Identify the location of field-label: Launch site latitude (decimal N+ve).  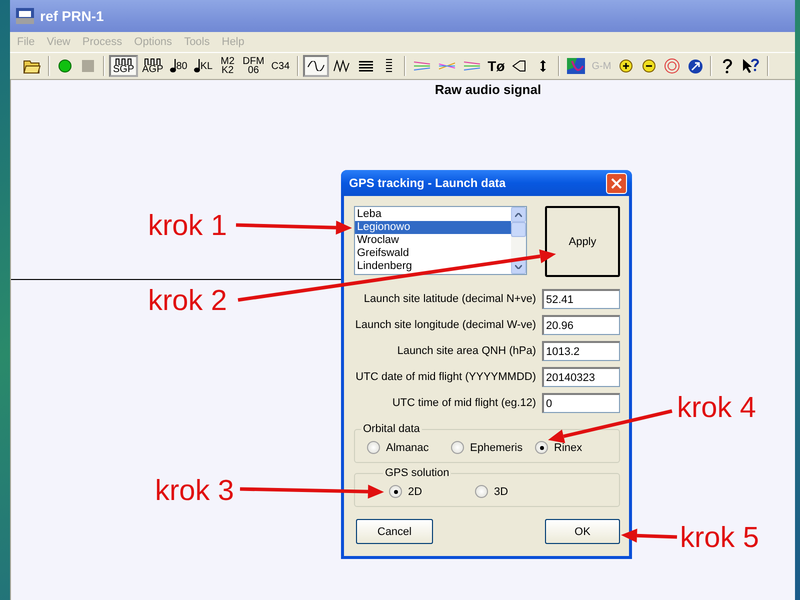
(450, 299).